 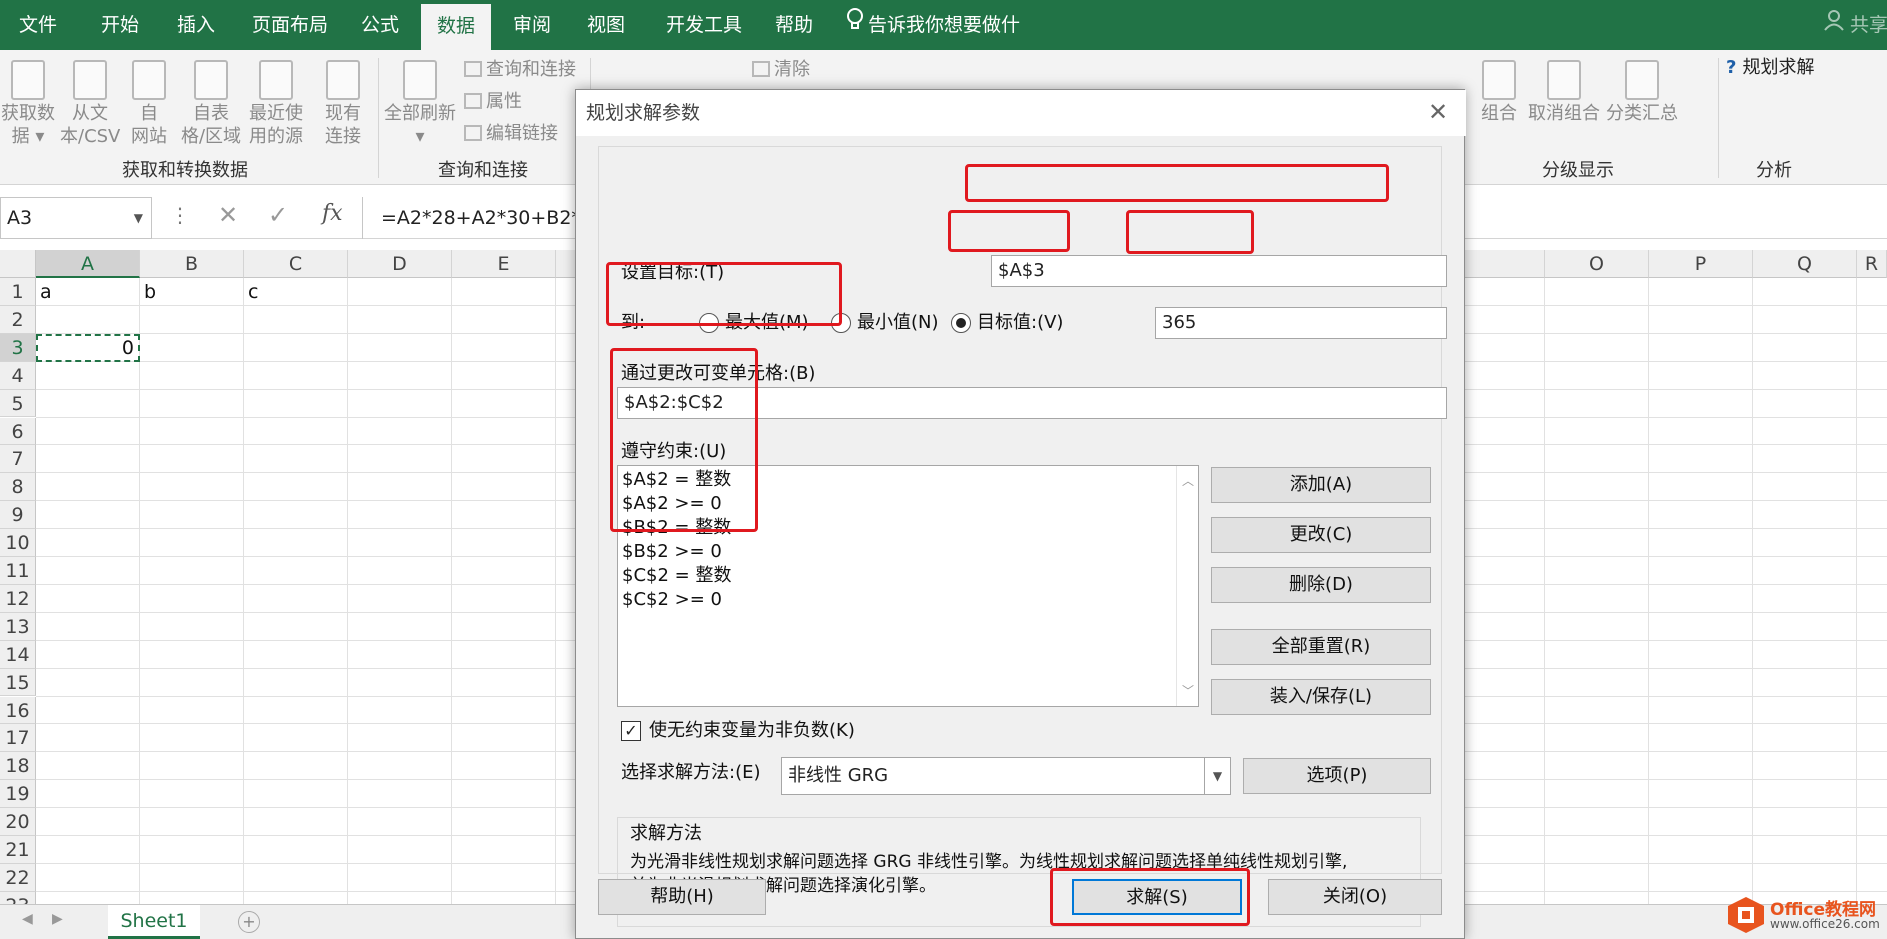 I want to click on edit-links-button: 编辑链接, so click(x=511, y=134).